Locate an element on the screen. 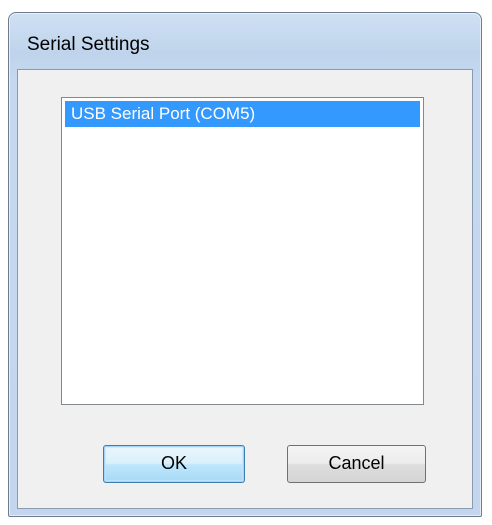 This screenshot has width=492, height=525. dialog-title: Serial Settings is located at coordinates (88, 44).